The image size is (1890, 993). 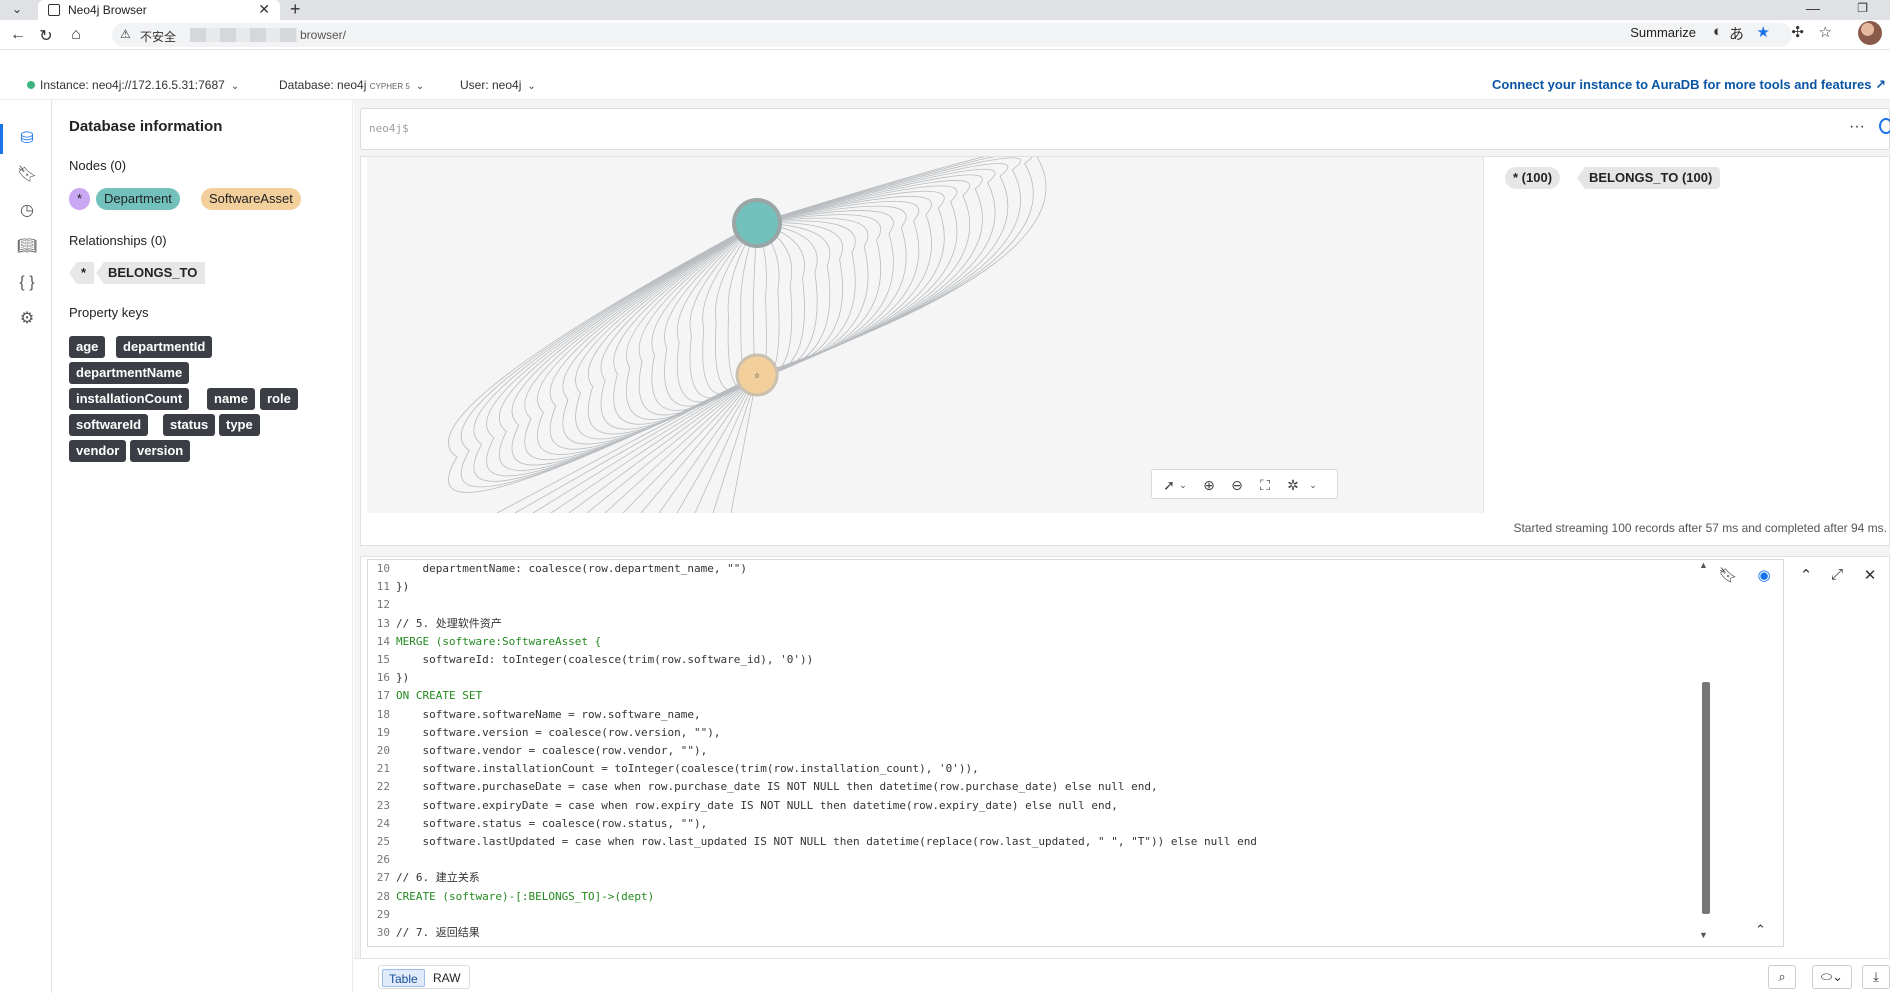 What do you see at coordinates (1649, 178) in the screenshot?
I see `overview-rel-belongs-to: BELONGS_TO (100)` at bounding box center [1649, 178].